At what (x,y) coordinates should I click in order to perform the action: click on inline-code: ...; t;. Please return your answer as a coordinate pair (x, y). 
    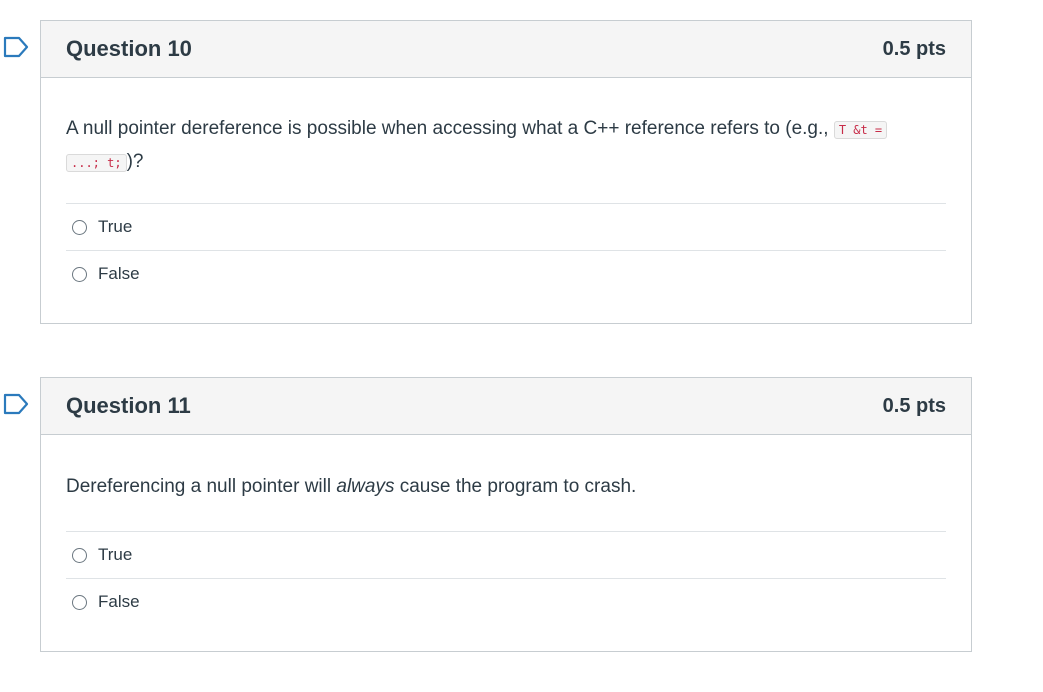
    Looking at the image, I should click on (96, 163).